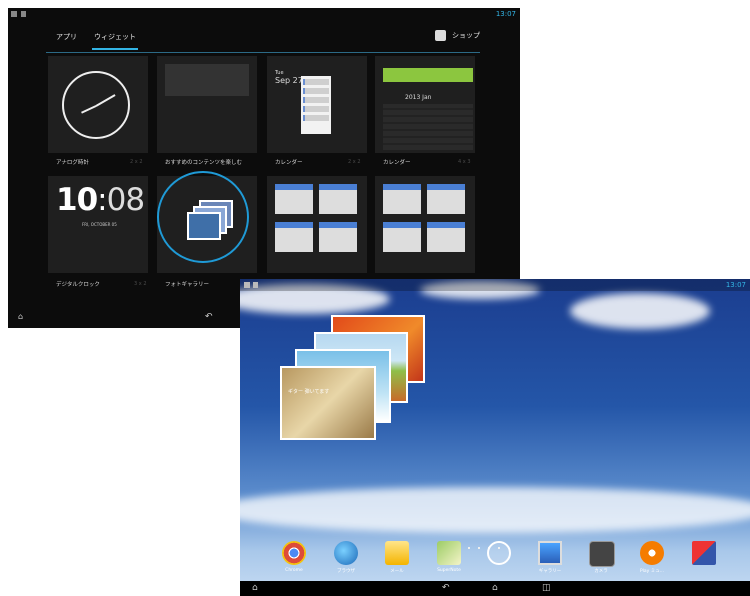  I want to click on shopping-bag-icon, so click(440, 35).